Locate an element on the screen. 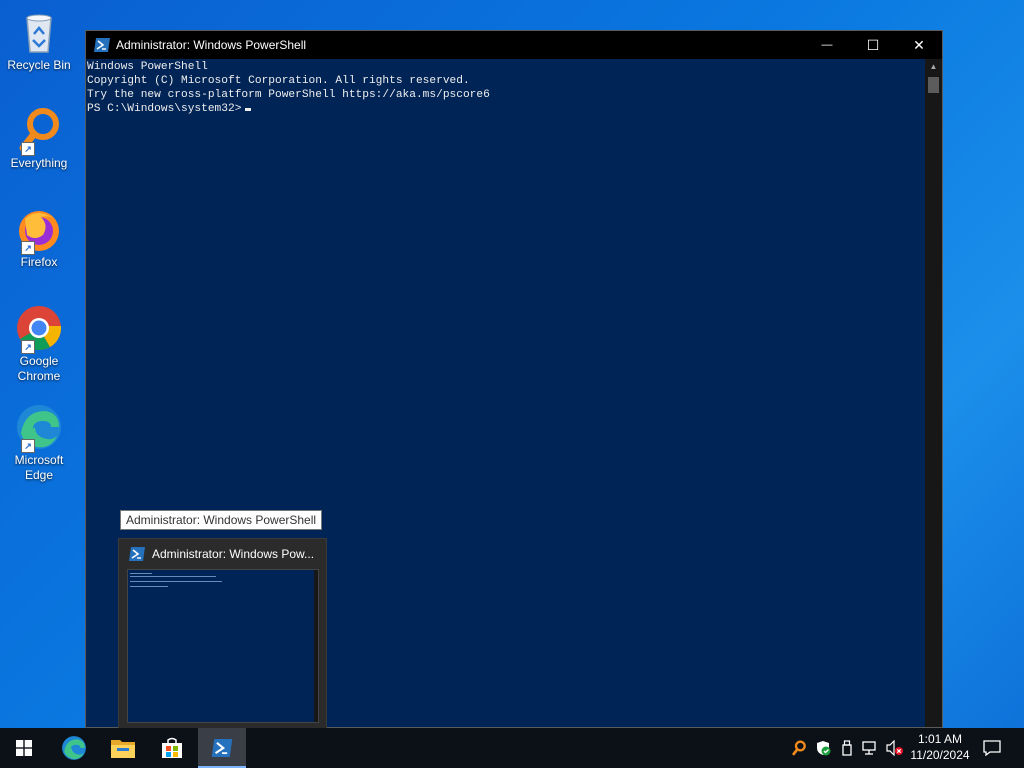 The width and height of the screenshot is (1024, 768). desktop-icon-label: Everything is located at coordinates (39, 163).